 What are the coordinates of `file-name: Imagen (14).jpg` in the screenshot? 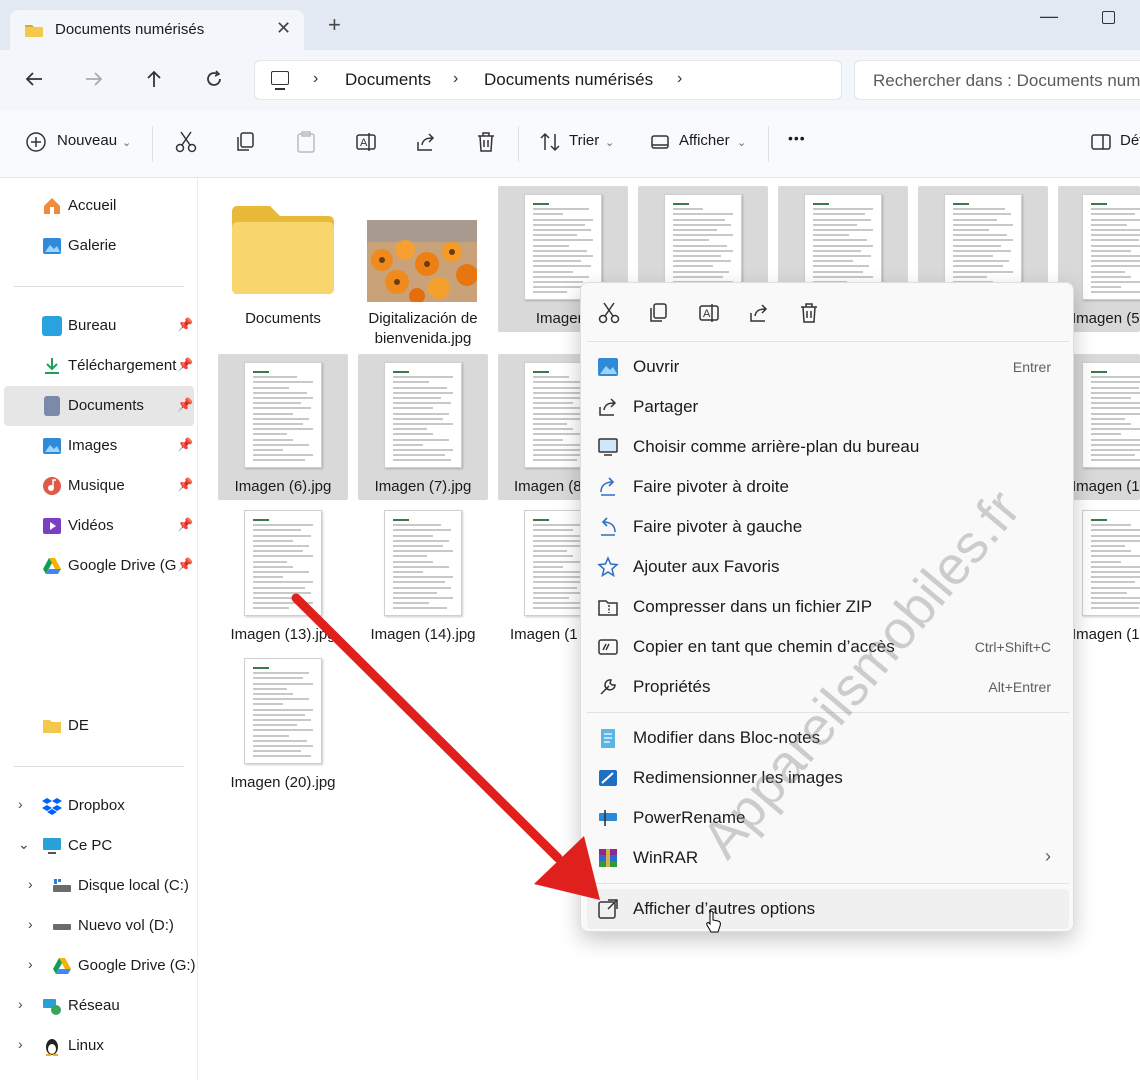 It's located at (423, 634).